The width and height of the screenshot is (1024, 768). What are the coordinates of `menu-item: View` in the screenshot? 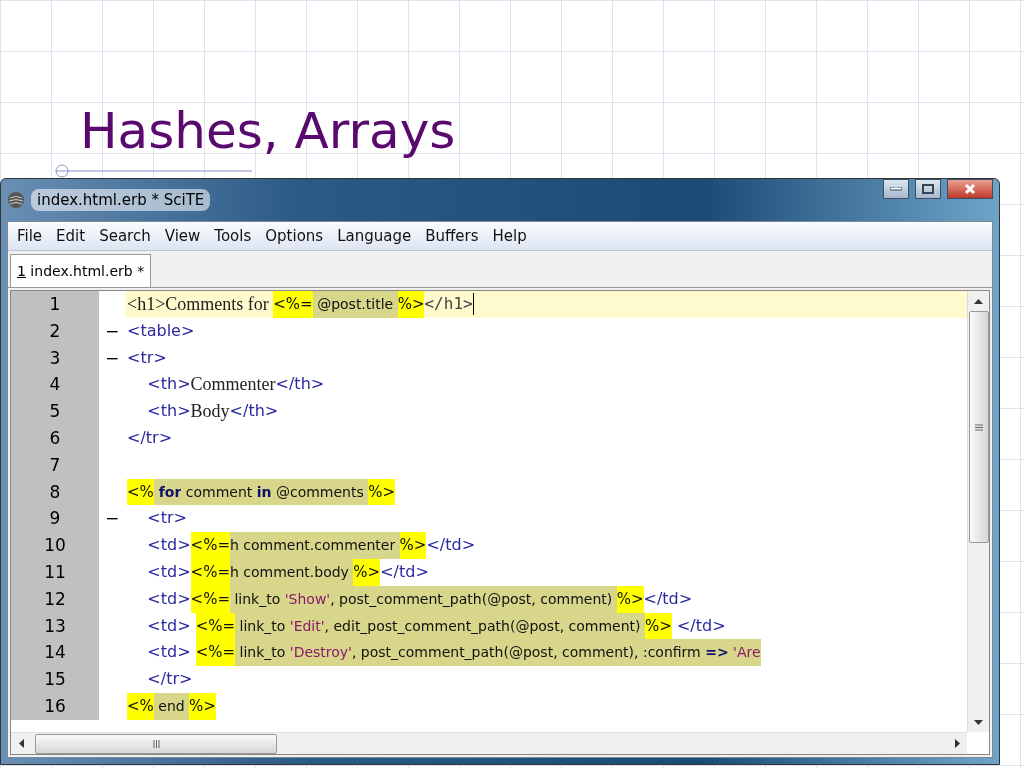 It's located at (182, 236).